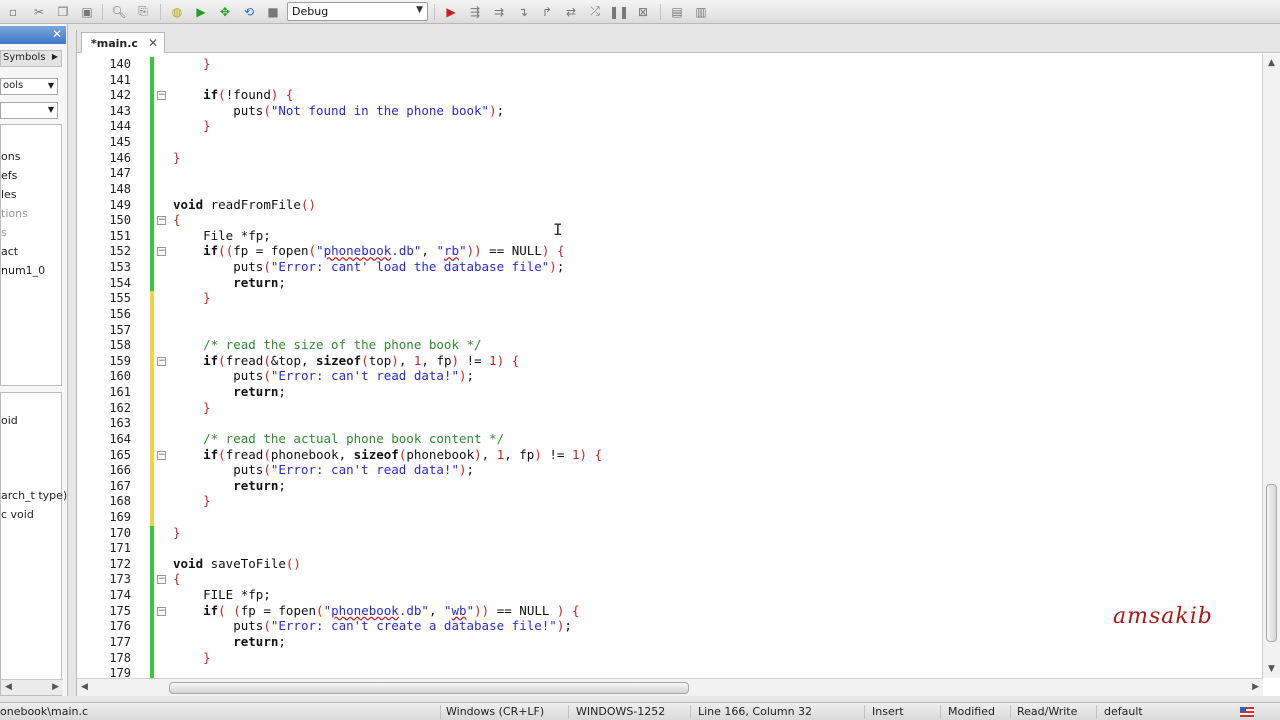 The width and height of the screenshot is (1280, 720). Describe the element at coordinates (9, 420) in the screenshot. I see `list-item: oid` at that location.